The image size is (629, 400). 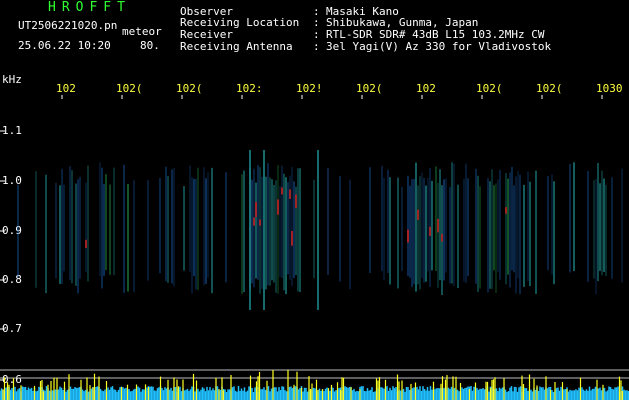 I want to click on x-tick-label: 102!, so click(x=309, y=88).